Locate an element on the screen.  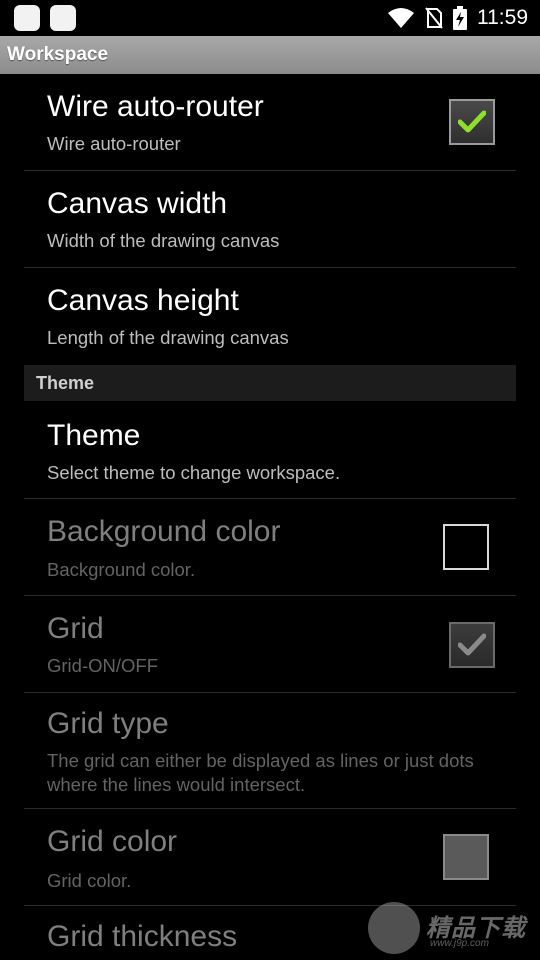
pref-summary: Background color. is located at coordinates (121, 569).